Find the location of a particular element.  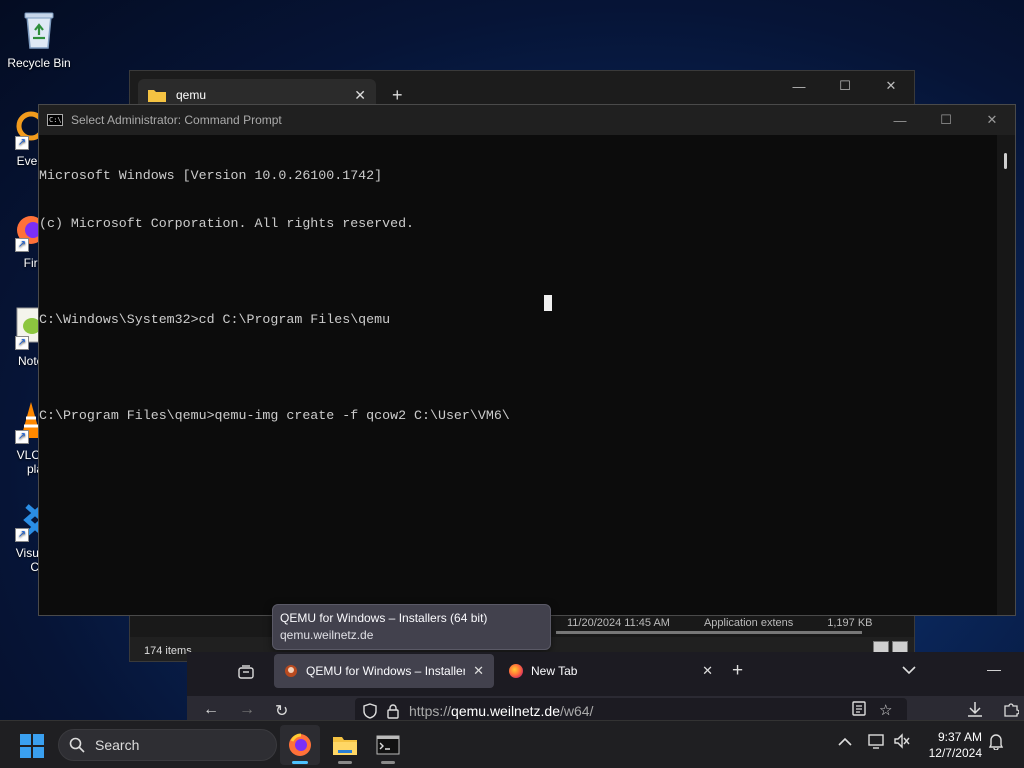

downloads-icon is located at coordinates (975, 711).